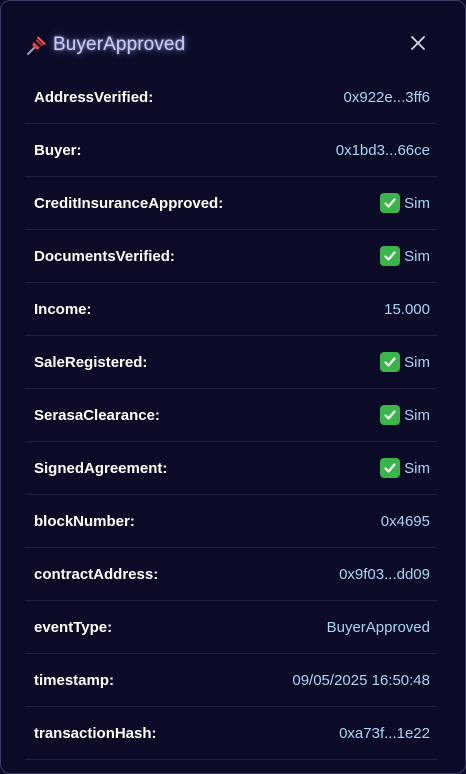  I want to click on detail-row-signed-agreement: SignedAgreement: Sim, so click(231, 468).